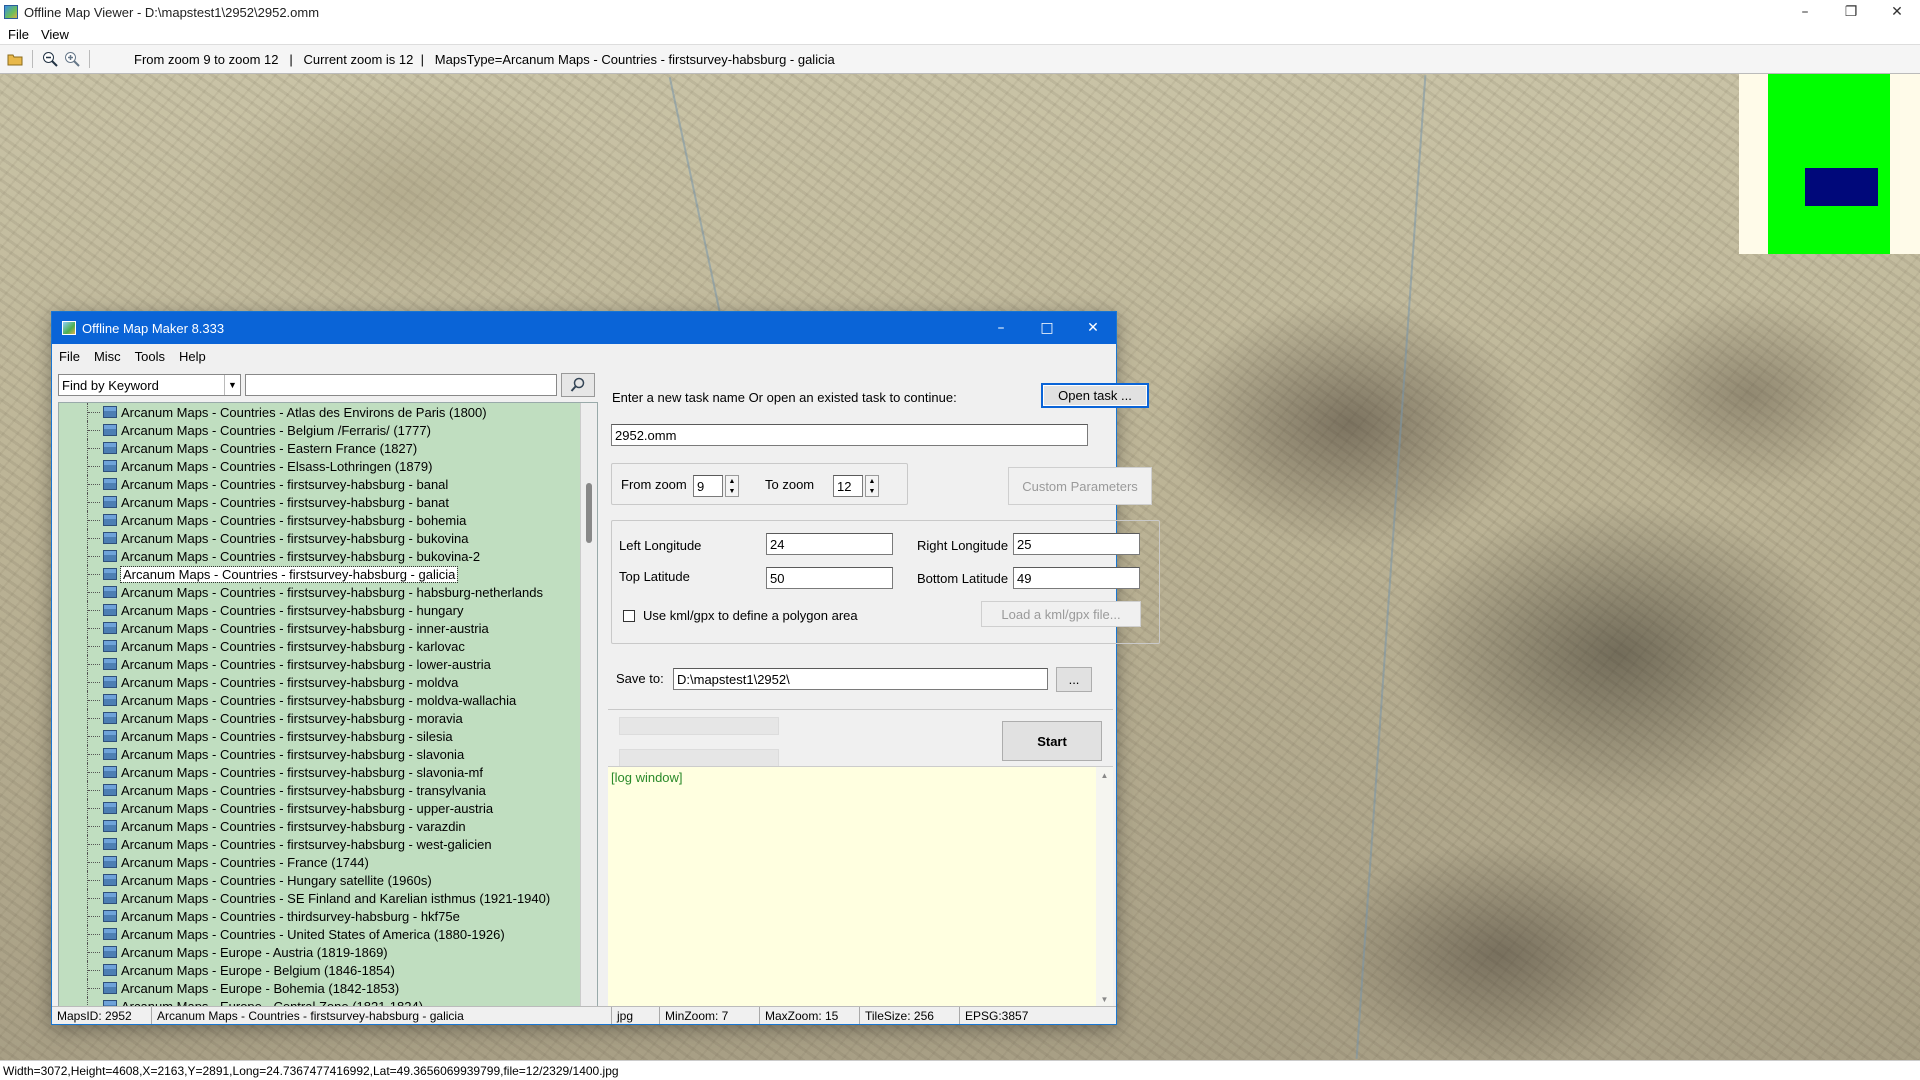 Image resolution: width=1920 pixels, height=1080 pixels. What do you see at coordinates (319, 862) in the screenshot?
I see `tree-item: Arcanum Maps - Countries - France (1744)` at bounding box center [319, 862].